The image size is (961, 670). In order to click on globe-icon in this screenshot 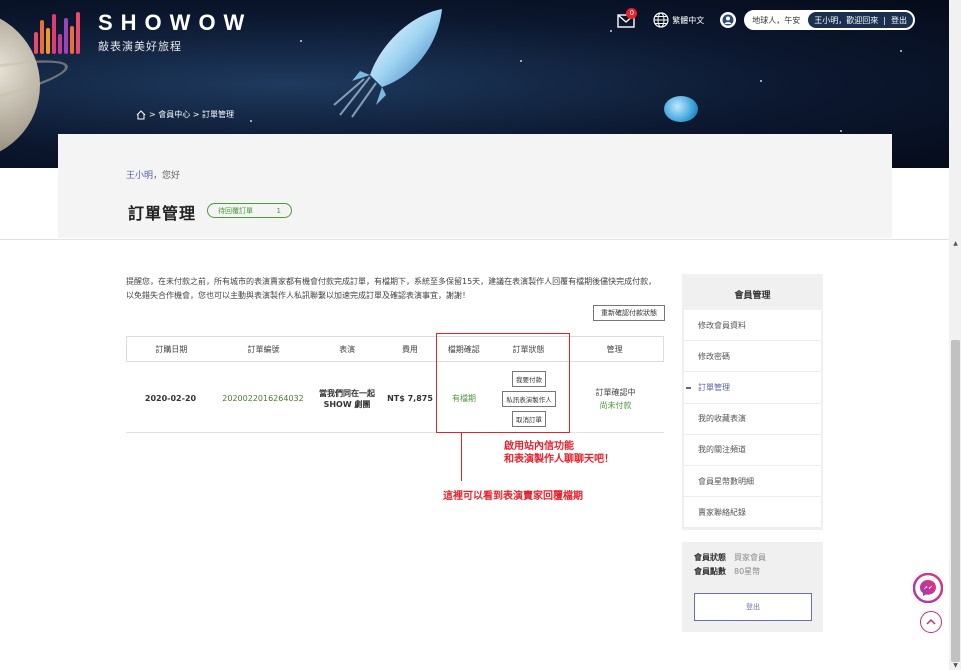, I will do `click(661, 20)`.